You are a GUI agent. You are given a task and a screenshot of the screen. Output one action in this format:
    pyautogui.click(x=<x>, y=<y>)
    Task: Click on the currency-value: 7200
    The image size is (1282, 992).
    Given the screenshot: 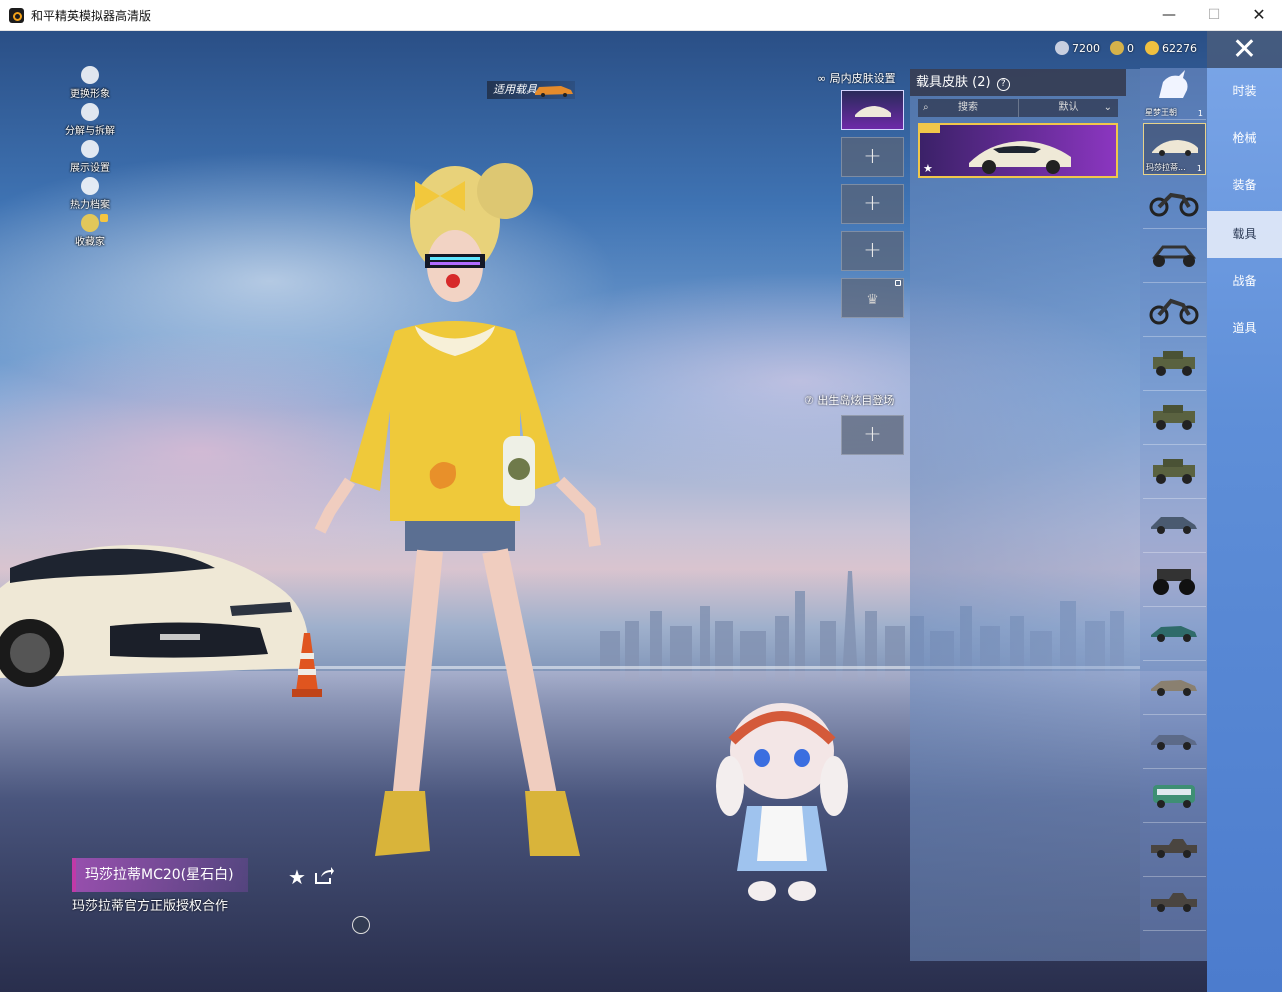 What is the action you would take?
    pyautogui.click(x=1086, y=48)
    